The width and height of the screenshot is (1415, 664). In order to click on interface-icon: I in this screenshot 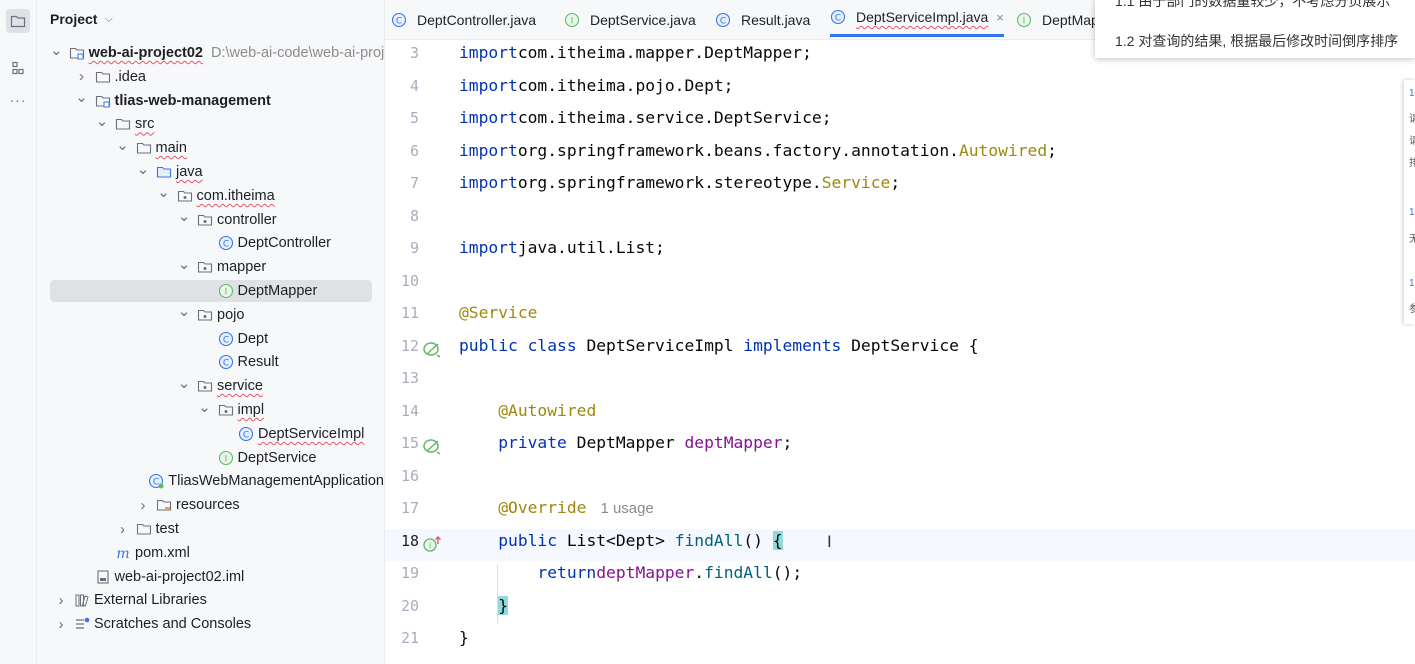, I will do `click(1024, 20)`.